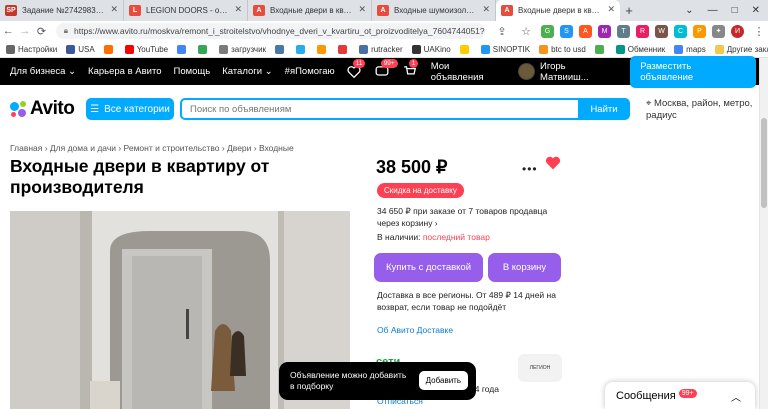 The width and height of the screenshot is (768, 409). What do you see at coordinates (130, 109) in the screenshot?
I see `all-categories-button: ☰ Все категории` at bounding box center [130, 109].